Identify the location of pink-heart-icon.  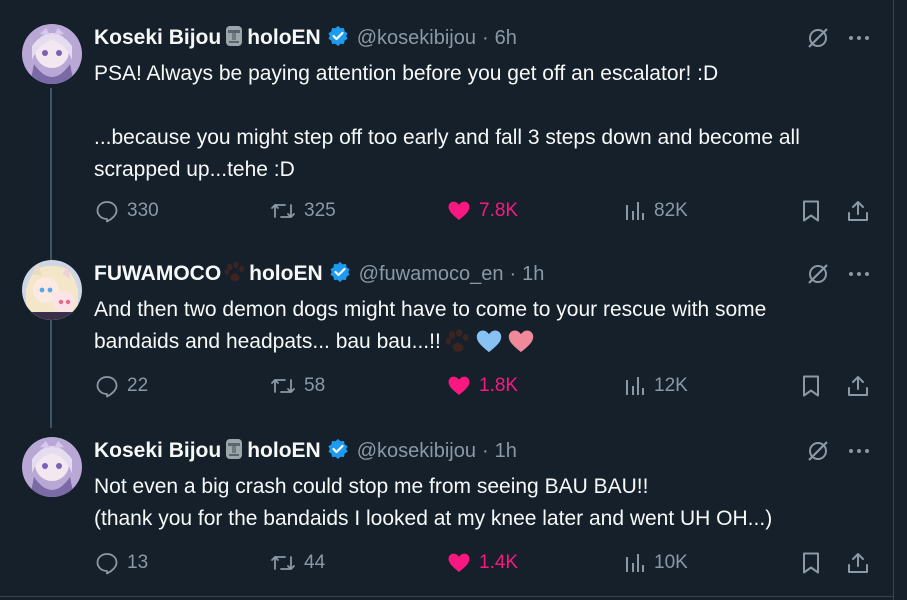
(521, 346).